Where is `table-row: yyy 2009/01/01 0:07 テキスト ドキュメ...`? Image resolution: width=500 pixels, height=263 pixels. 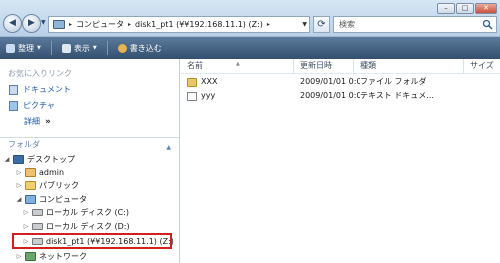 table-row: yyy 2009/01/01 0:07 テキスト ドキュメ... is located at coordinates (340, 96).